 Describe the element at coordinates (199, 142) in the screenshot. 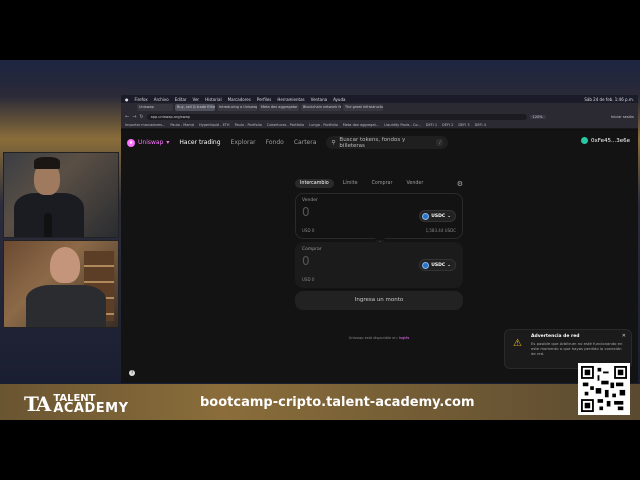

I see `nav-trade: Hacer trading` at that location.